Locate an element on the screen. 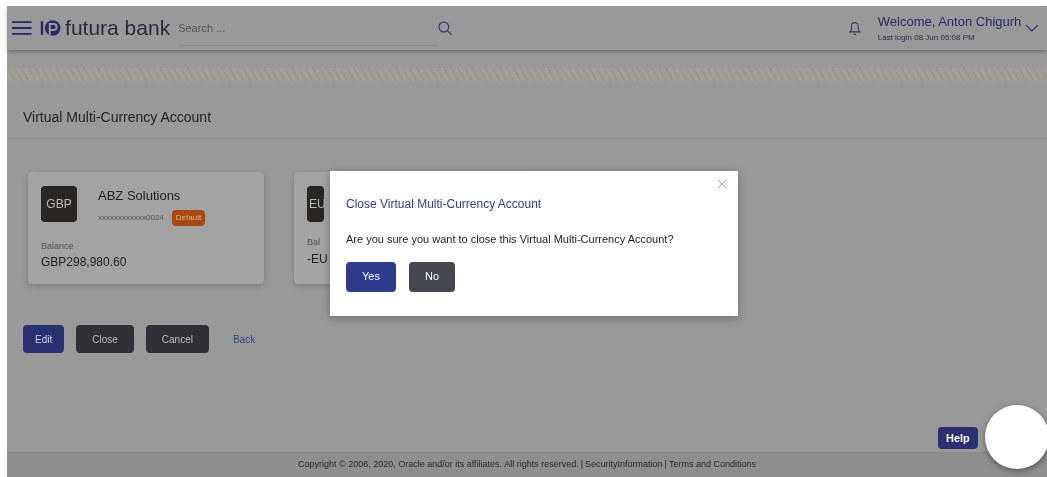 The width and height of the screenshot is (1047, 477). menu-icon is located at coordinates (22, 28).